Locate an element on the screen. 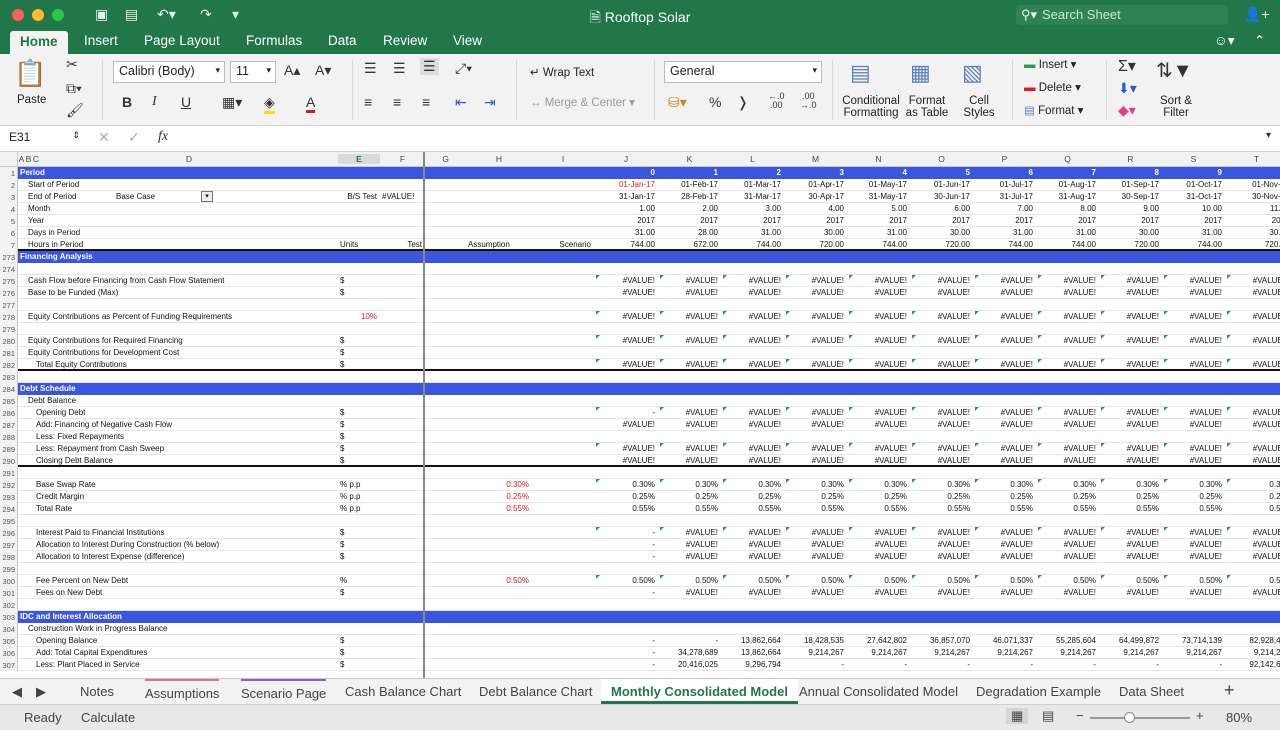 Image resolution: width=1280 pixels, height=730 pixels. sort-filter-button: Sort & Filter is located at coordinates (1176, 107).